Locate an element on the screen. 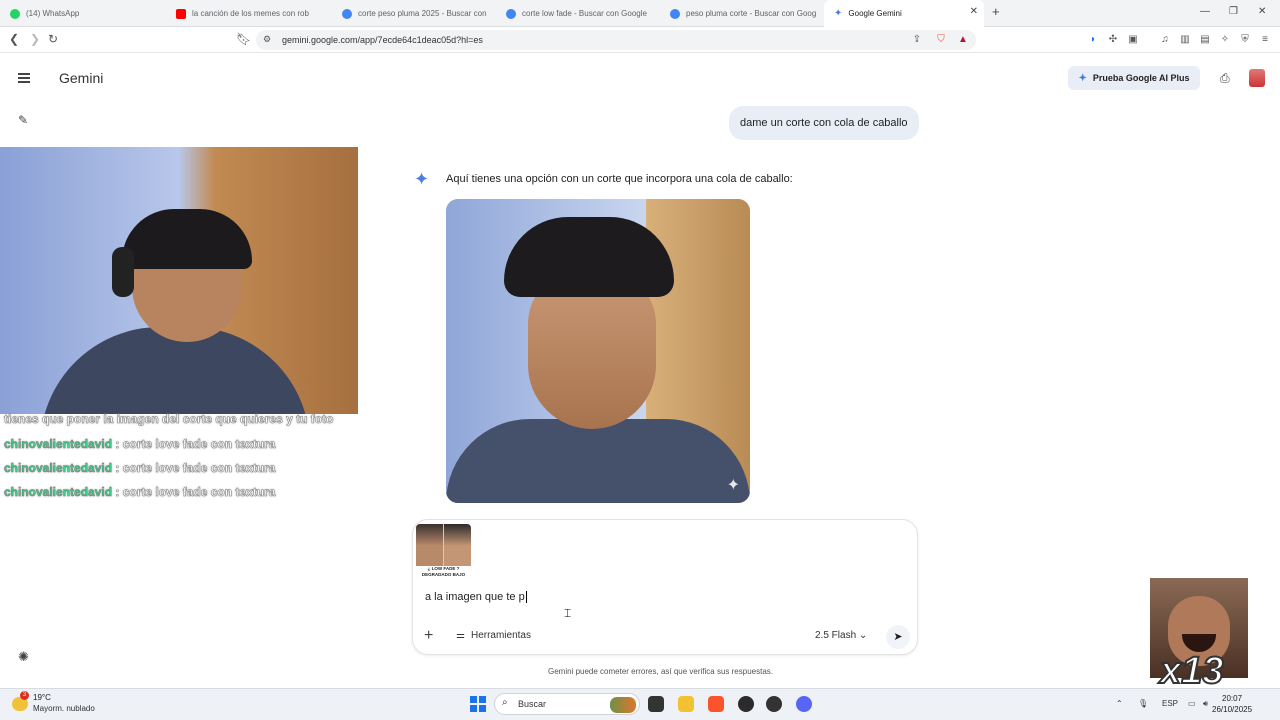  close-window-icon: ✕ is located at coordinates (1262, 11).